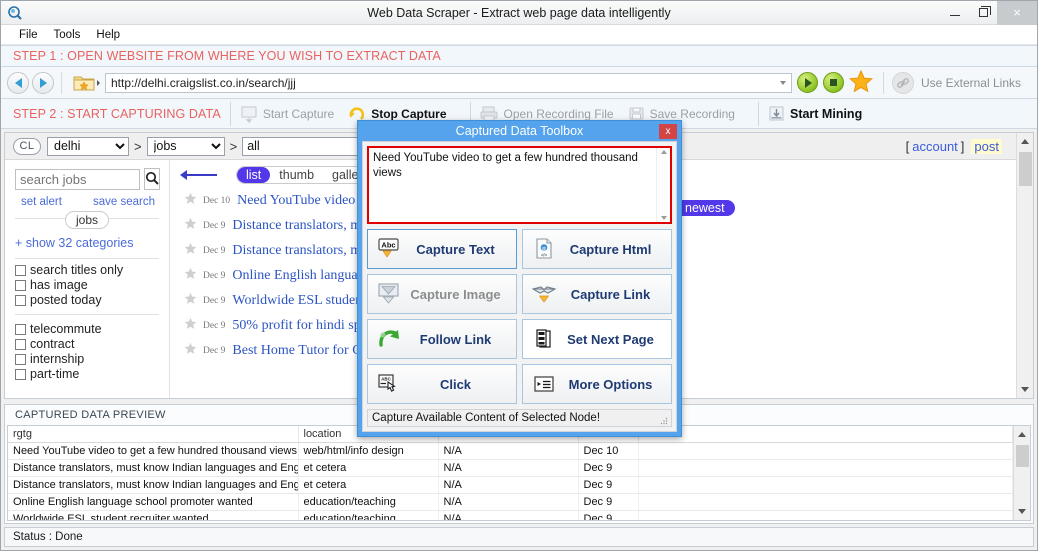 The width and height of the screenshot is (1038, 551). Describe the element at coordinates (1024, 265) in the screenshot. I see `browser-vertical-scrollbar` at that location.